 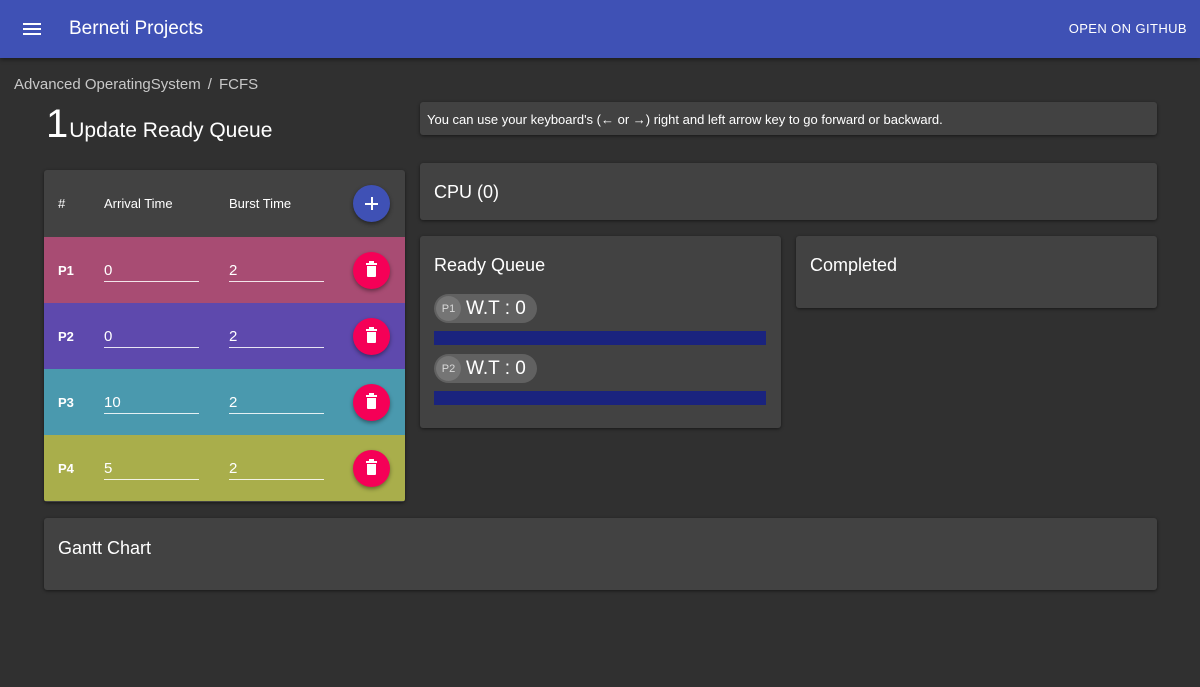 What do you see at coordinates (138, 203) in the screenshot?
I see `header-arrival-time: Arrival Time` at bounding box center [138, 203].